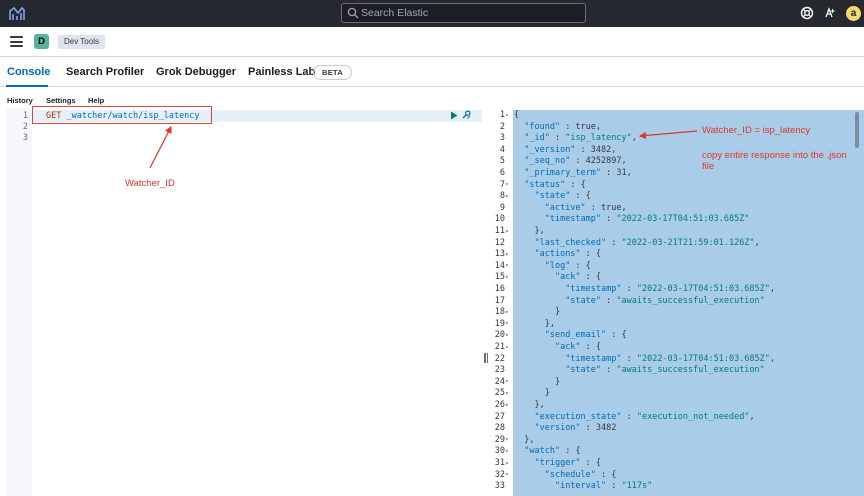 The width and height of the screenshot is (864, 496). I want to click on watcher-id-annotation: Watcher_ID, so click(150, 183).